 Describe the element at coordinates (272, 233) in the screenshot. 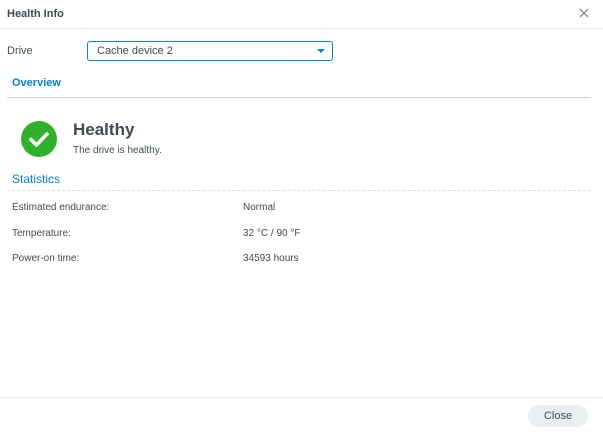

I see `stat-value: 32 °C / 90 °F` at that location.